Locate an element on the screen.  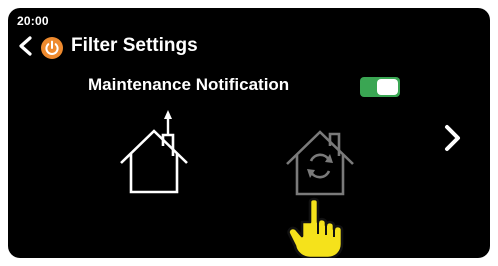
house-recirculation-icon is located at coordinates (320, 160).